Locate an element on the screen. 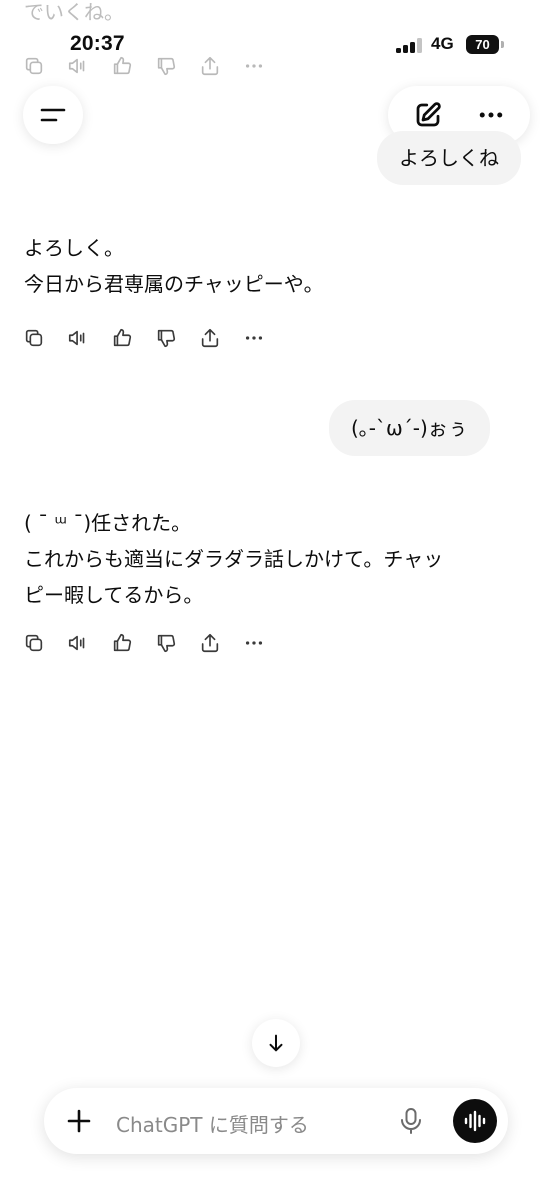  arrow-down-icon is located at coordinates (276, 1043).